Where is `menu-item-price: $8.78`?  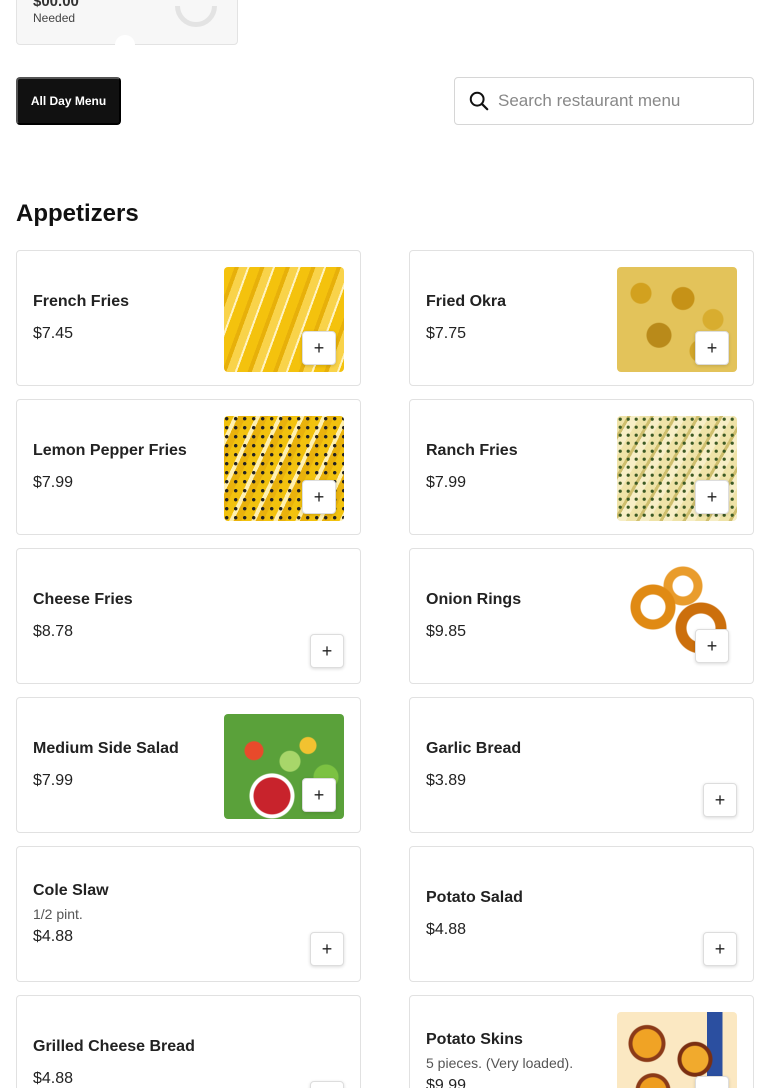
menu-item-price: $8.78 is located at coordinates (53, 631).